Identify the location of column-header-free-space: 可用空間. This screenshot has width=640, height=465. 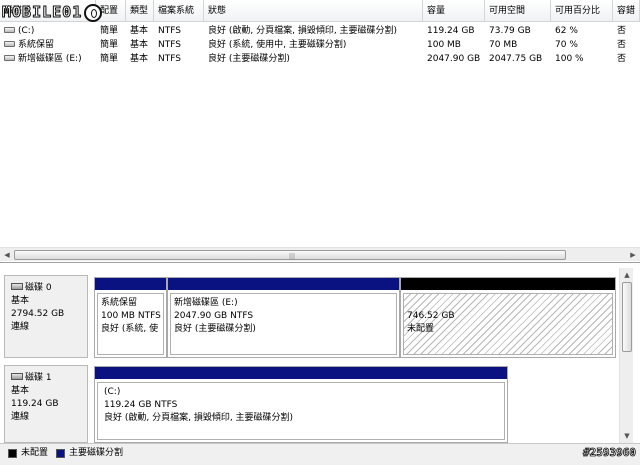
(518, 11).